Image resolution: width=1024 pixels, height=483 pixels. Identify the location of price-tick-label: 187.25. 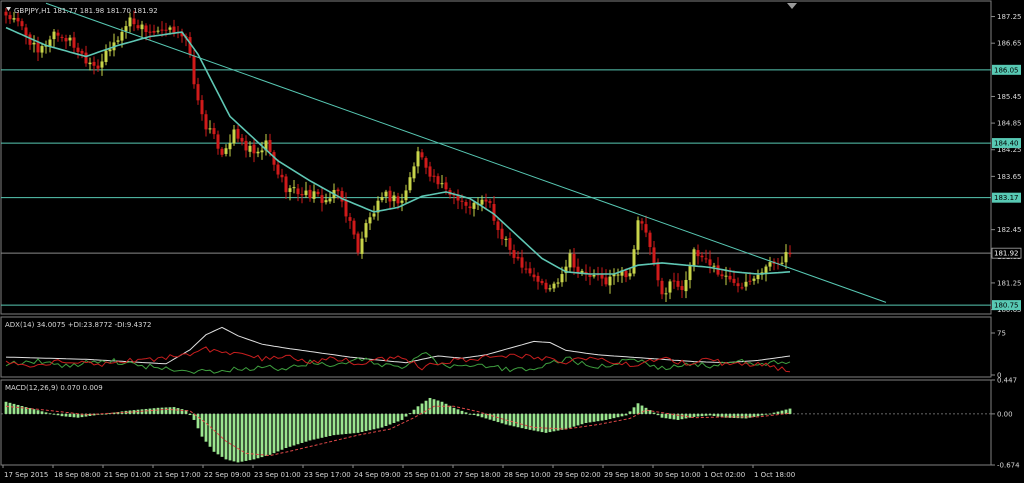
(1009, 17).